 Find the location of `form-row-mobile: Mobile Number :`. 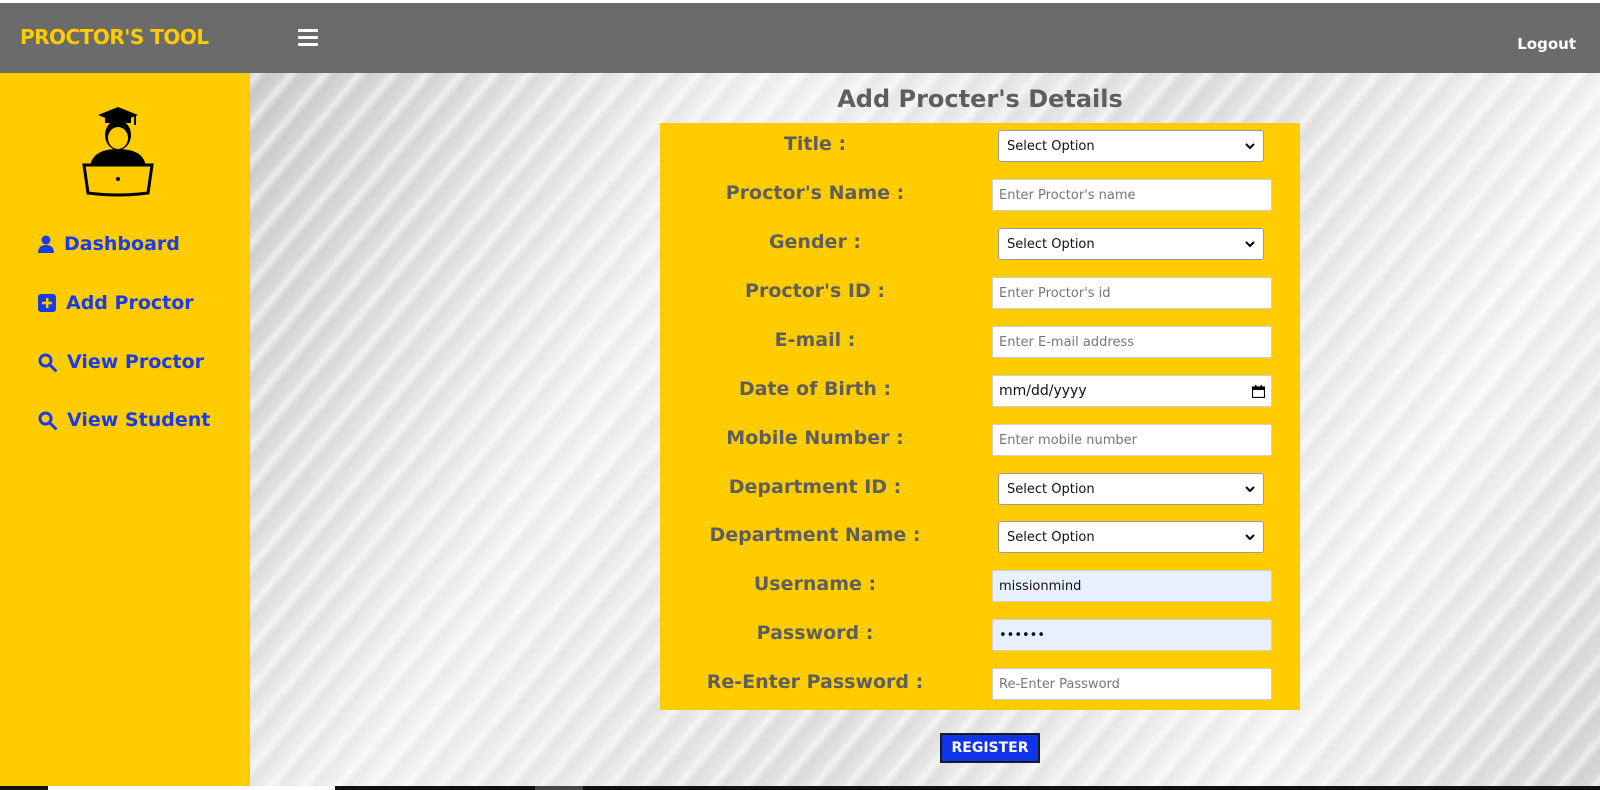

form-row-mobile: Mobile Number : is located at coordinates (980, 439).